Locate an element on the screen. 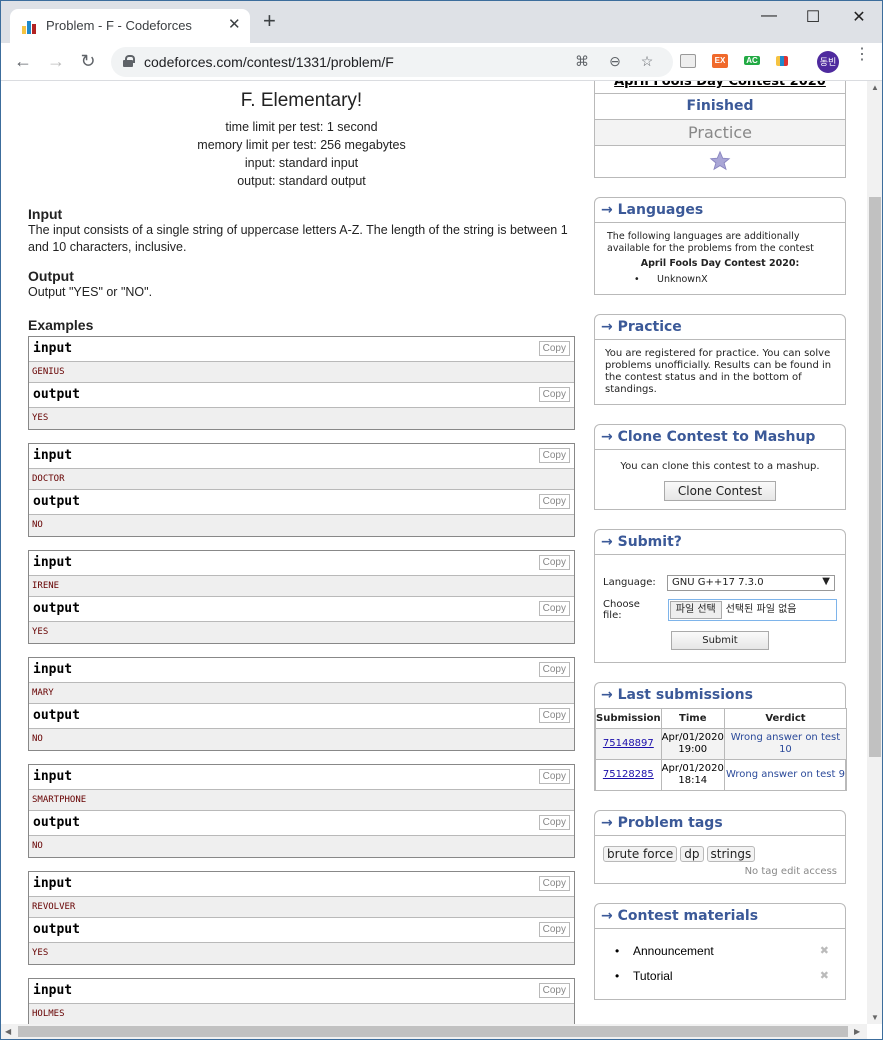 The image size is (883, 1040). url-text: codeforces.com/contest/1331/problem/F is located at coordinates (269, 62).